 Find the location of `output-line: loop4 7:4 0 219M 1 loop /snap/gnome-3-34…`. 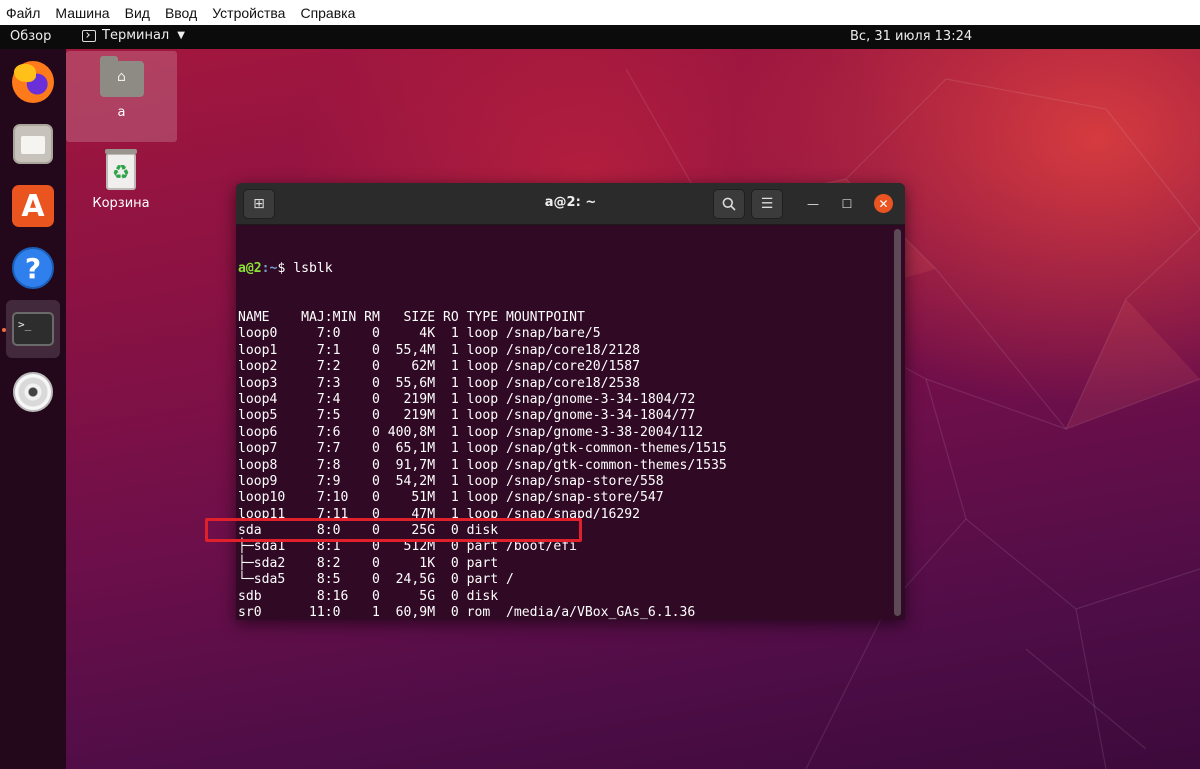

output-line: loop4 7:4 0 219M 1 loop /snap/gnome-3-34… is located at coordinates (467, 399).